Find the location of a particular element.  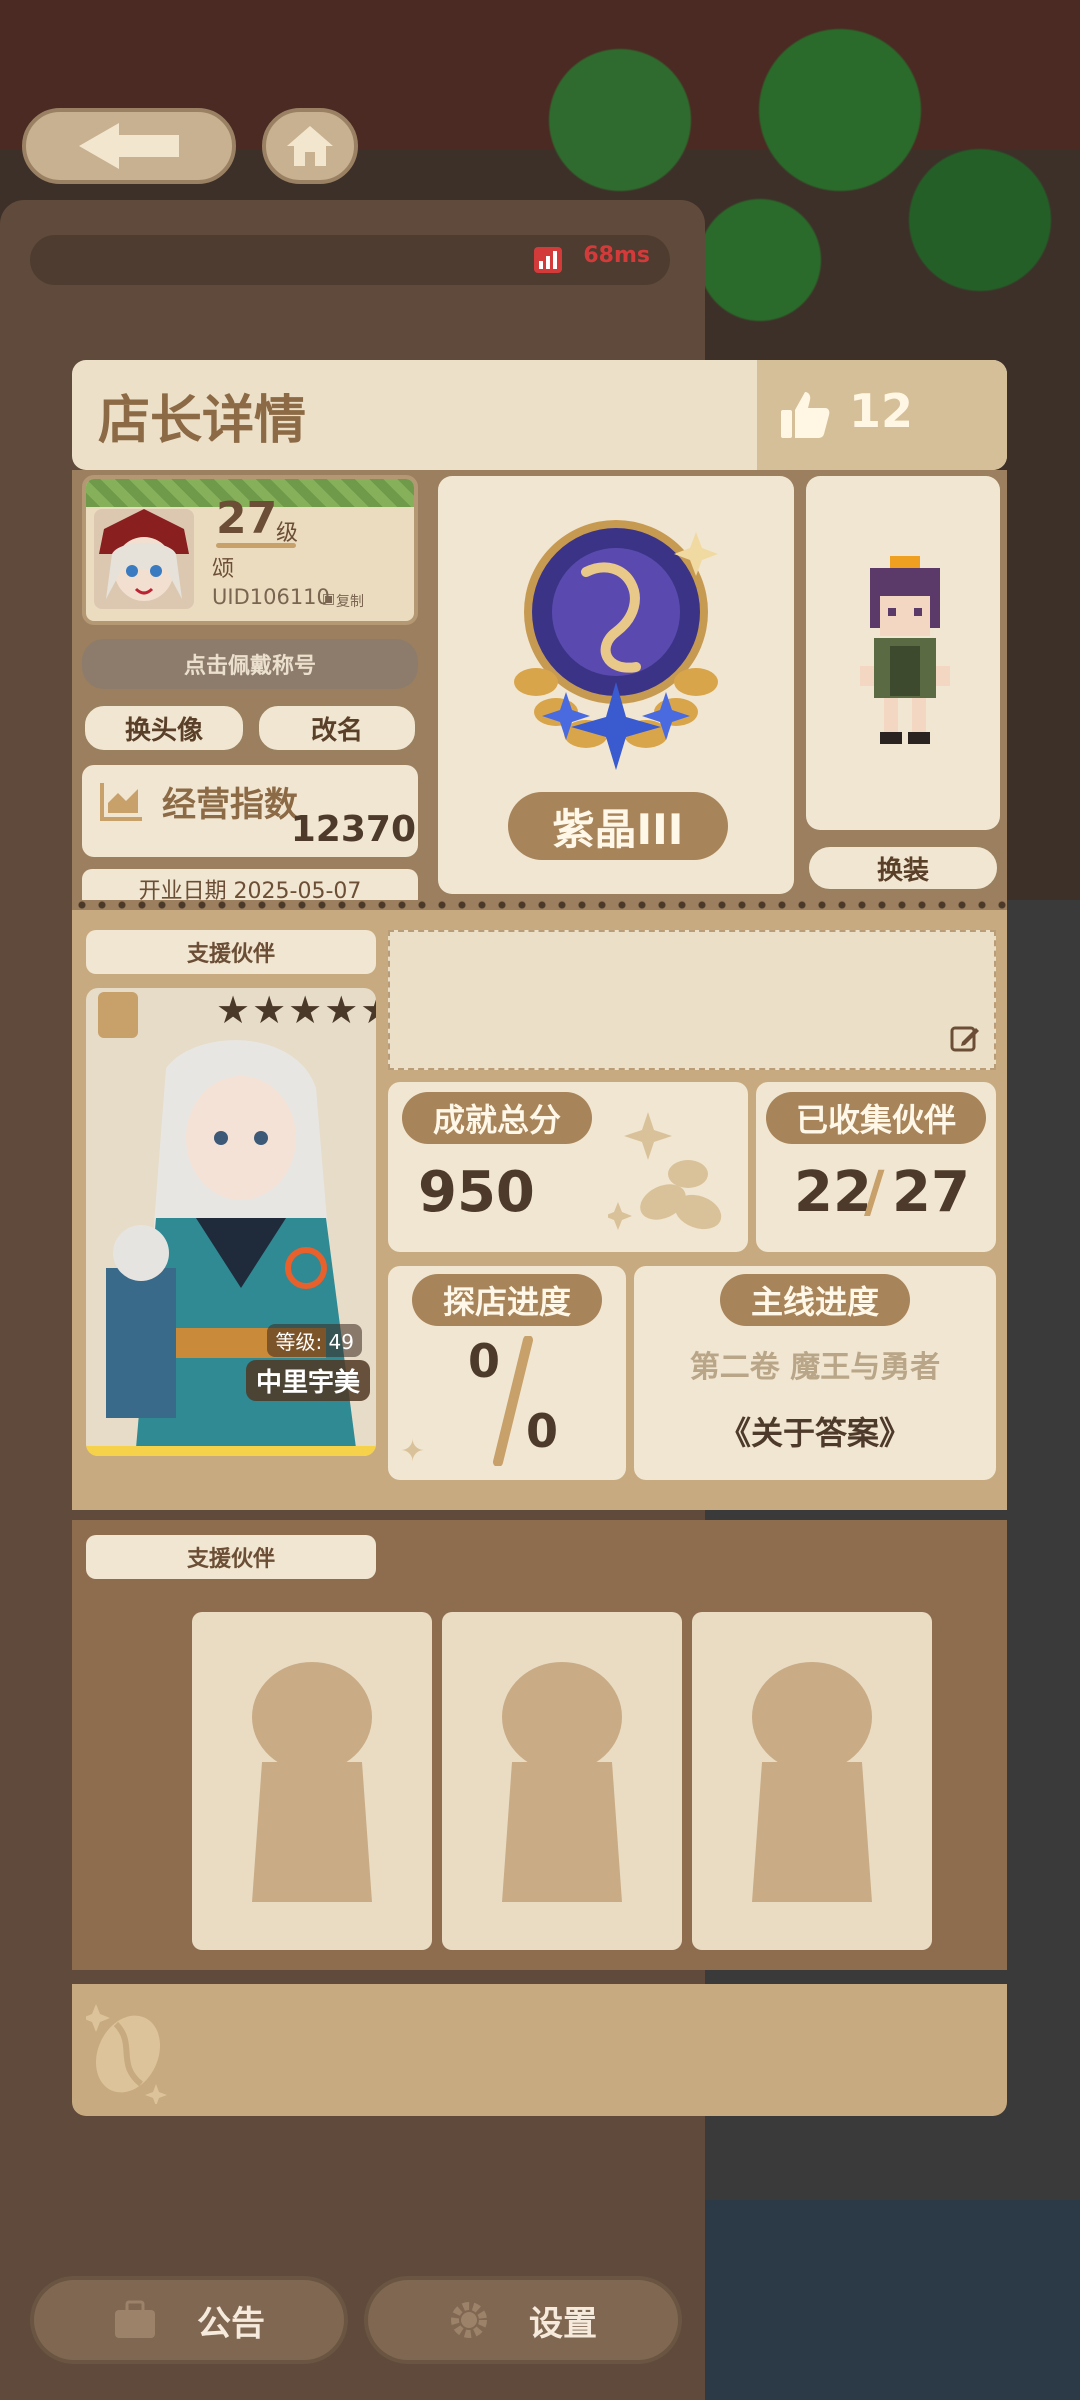

home-icon is located at coordinates (310, 146).